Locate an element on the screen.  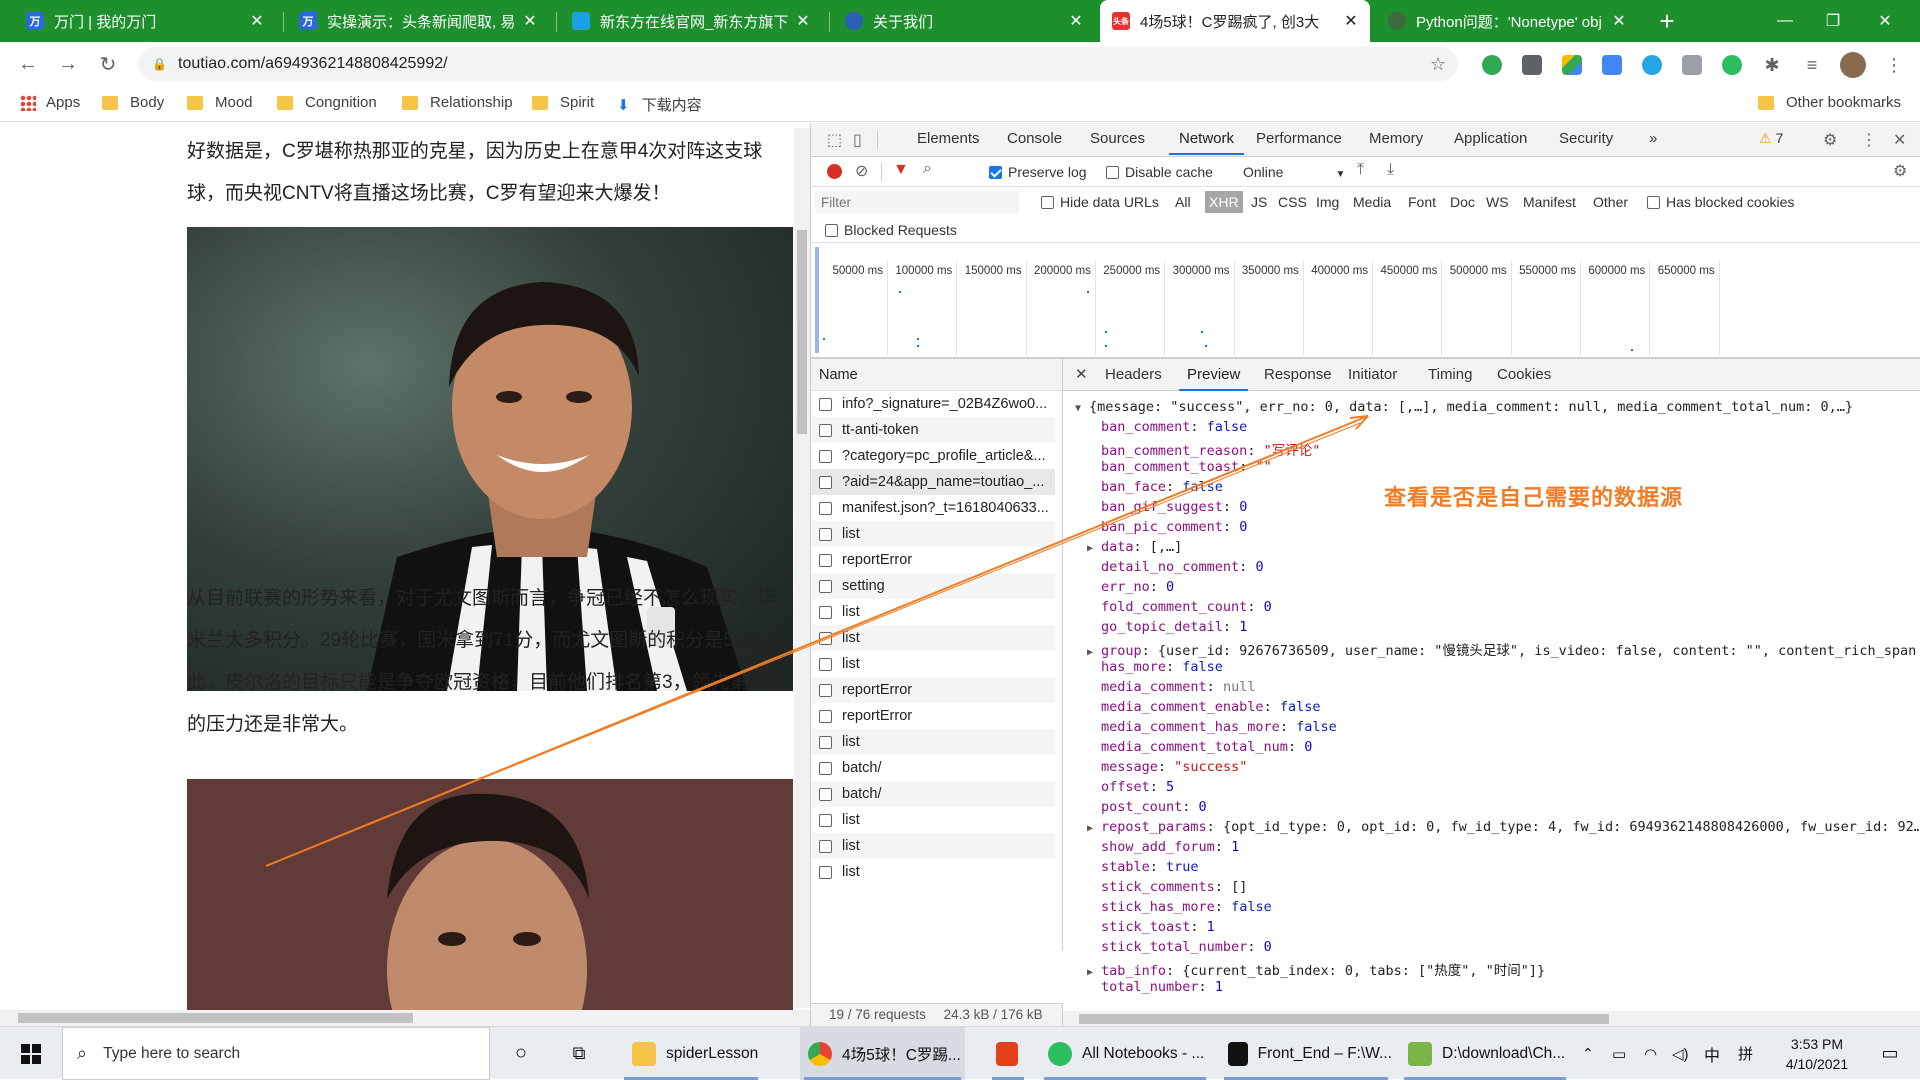
network-settings-icon: ⚙ is located at coordinates (1900, 171).